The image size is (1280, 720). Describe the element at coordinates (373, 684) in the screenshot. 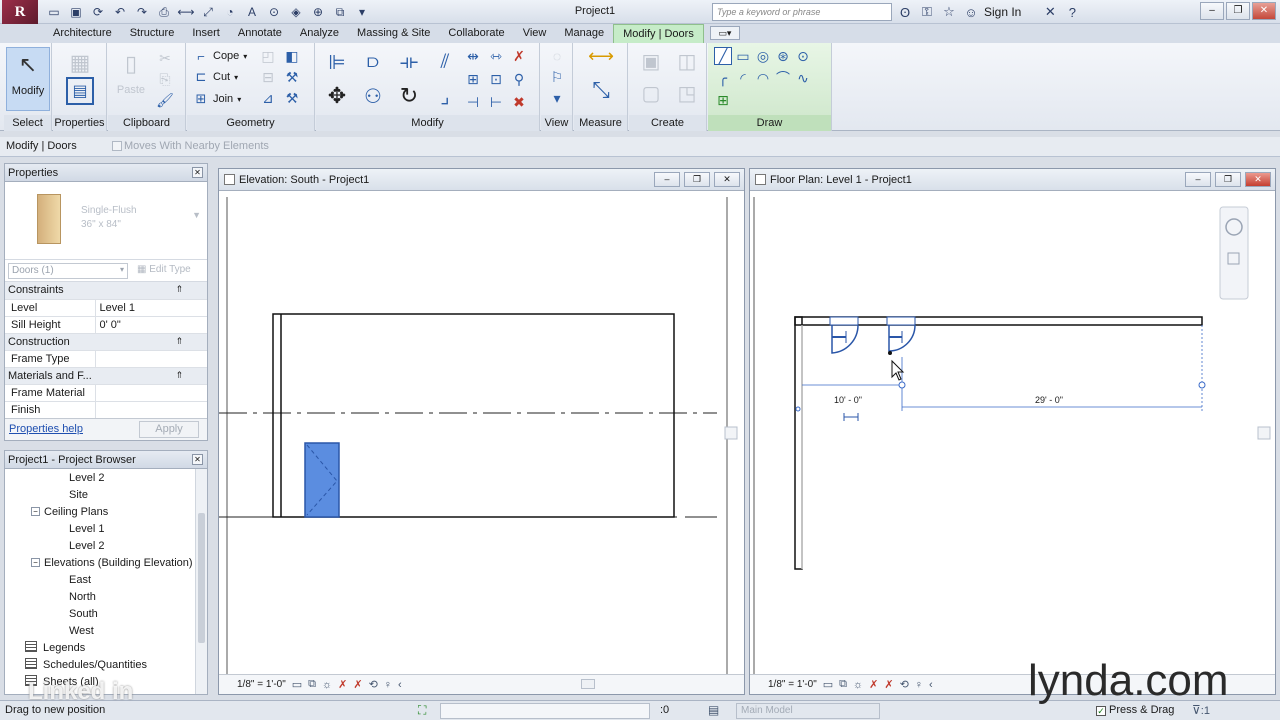

I see `show-crop-icon: ⟲` at that location.